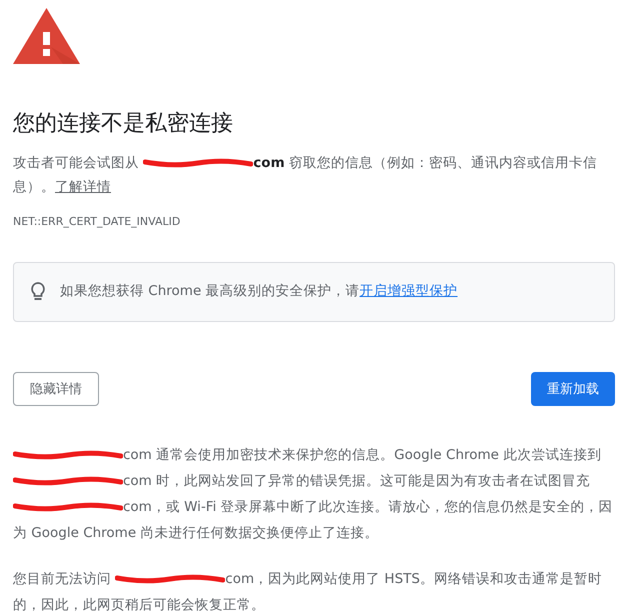 This screenshot has width=629, height=613. I want to click on link: 了解详情, so click(83, 186).